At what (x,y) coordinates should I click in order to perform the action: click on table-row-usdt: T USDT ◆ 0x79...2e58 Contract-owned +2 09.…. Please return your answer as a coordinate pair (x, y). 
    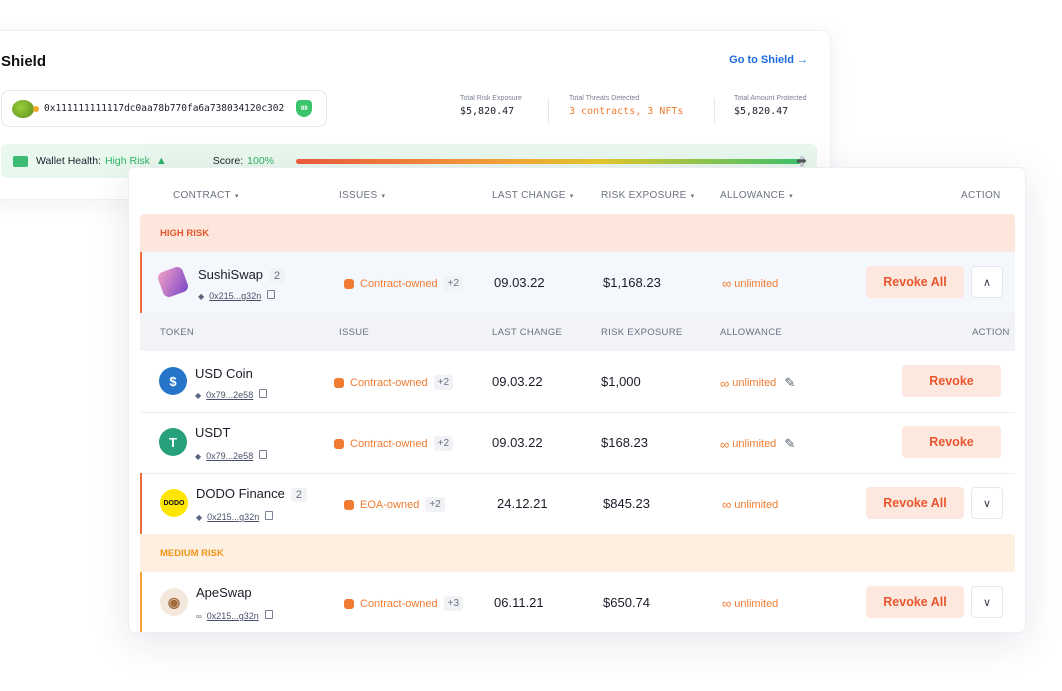
    Looking at the image, I should click on (577, 442).